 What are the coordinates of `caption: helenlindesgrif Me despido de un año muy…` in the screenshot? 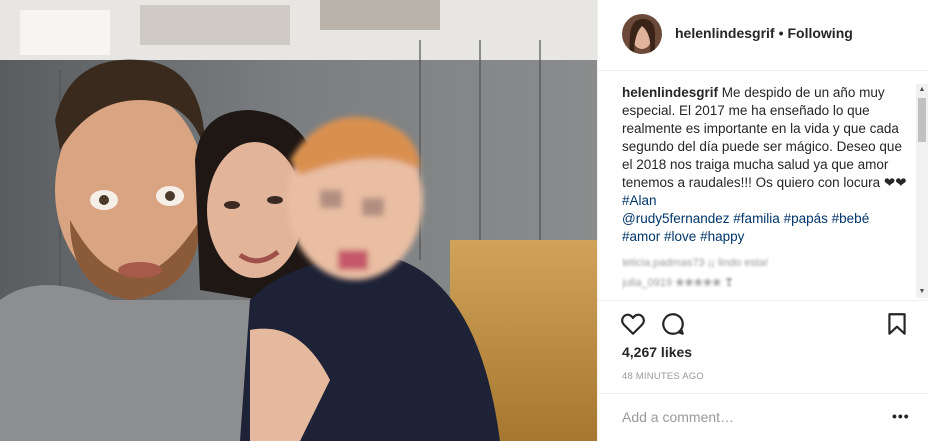 It's located at (767, 165).